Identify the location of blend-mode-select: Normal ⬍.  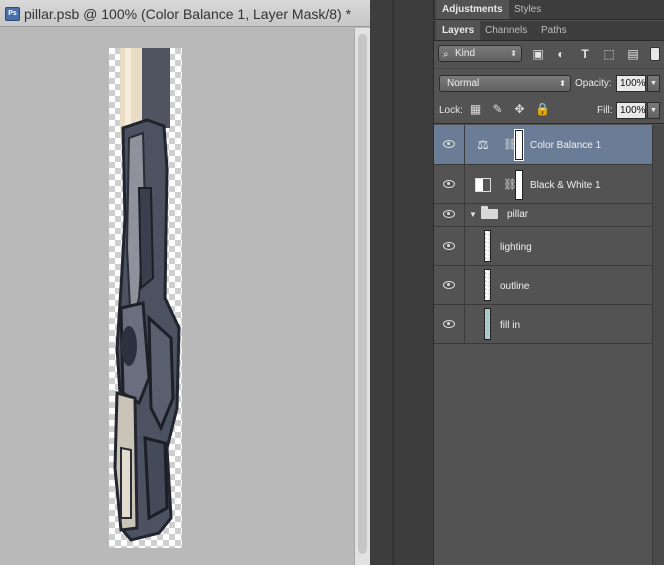
(505, 83).